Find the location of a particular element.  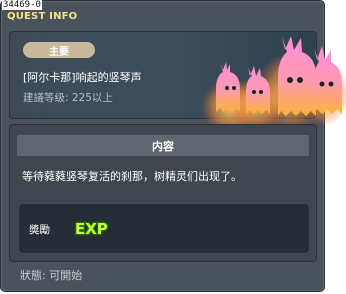

content-header: 内容 is located at coordinates (163, 145).